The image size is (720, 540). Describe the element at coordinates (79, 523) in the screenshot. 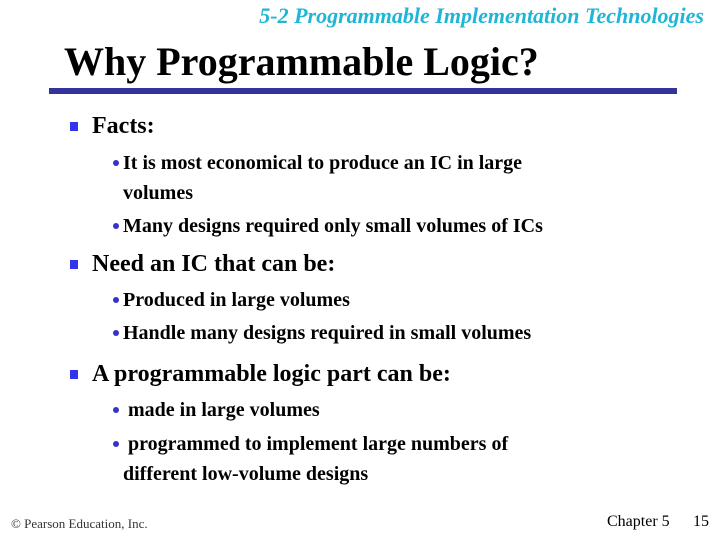

I see `footer-copyright: © Pearson Education, Inc.` at that location.